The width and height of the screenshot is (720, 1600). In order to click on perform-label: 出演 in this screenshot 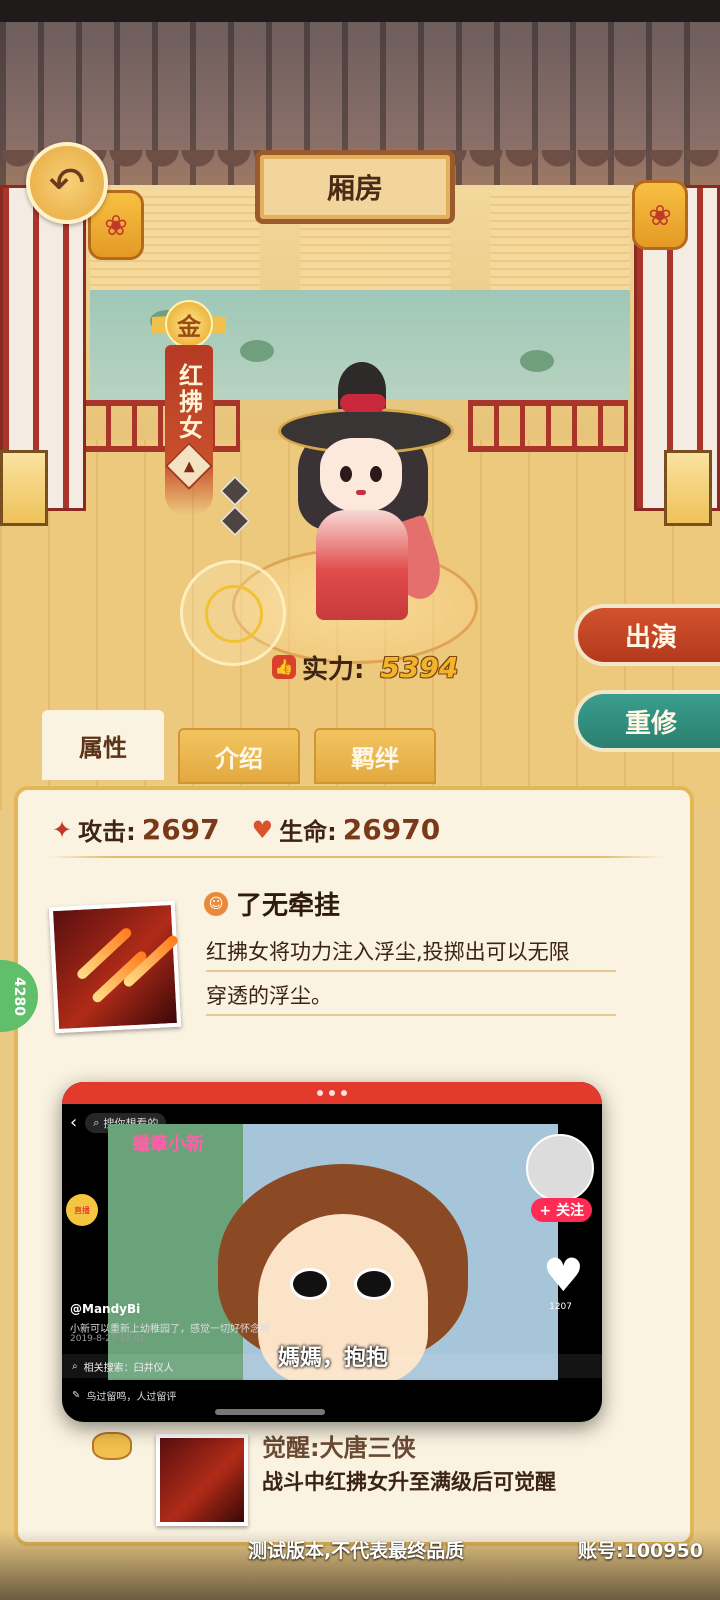, I will do `click(650, 637)`.